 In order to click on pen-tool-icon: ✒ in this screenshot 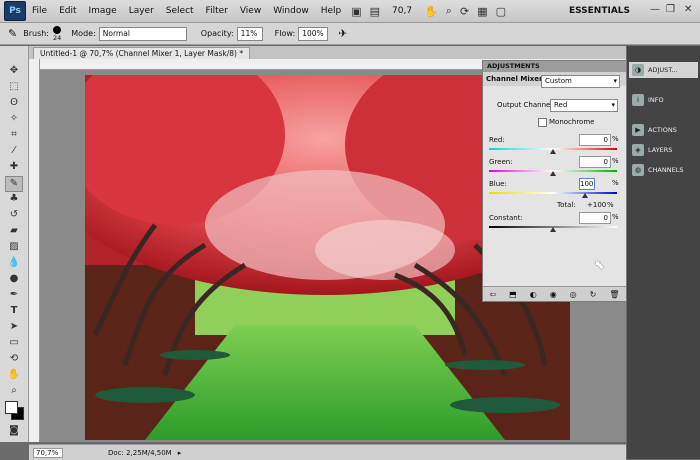, I will do `click(14, 295)`.